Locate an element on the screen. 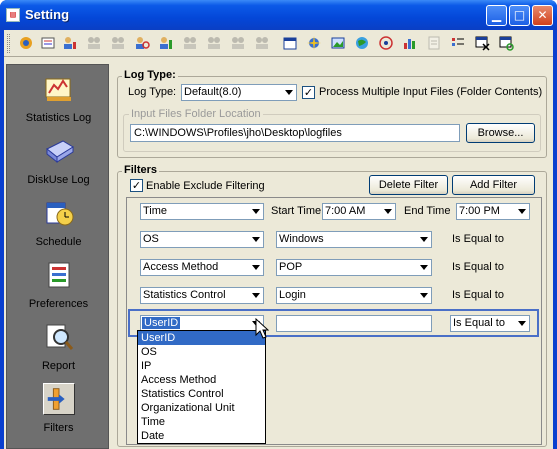 The height and width of the screenshot is (449, 557). app-icon: ▤ is located at coordinates (13, 15).